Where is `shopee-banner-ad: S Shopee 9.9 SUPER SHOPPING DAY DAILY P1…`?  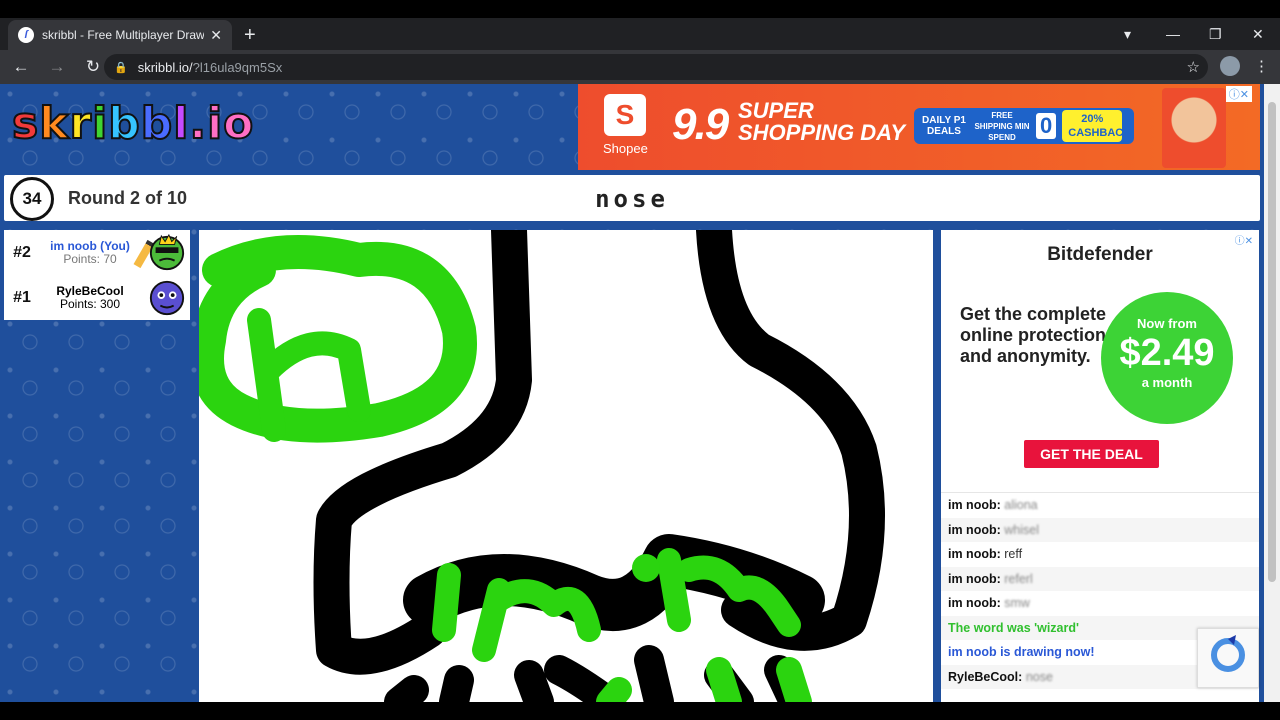
shopee-banner-ad: S Shopee 9.9 SUPER SHOPPING DAY DAILY P1… is located at coordinates (919, 127).